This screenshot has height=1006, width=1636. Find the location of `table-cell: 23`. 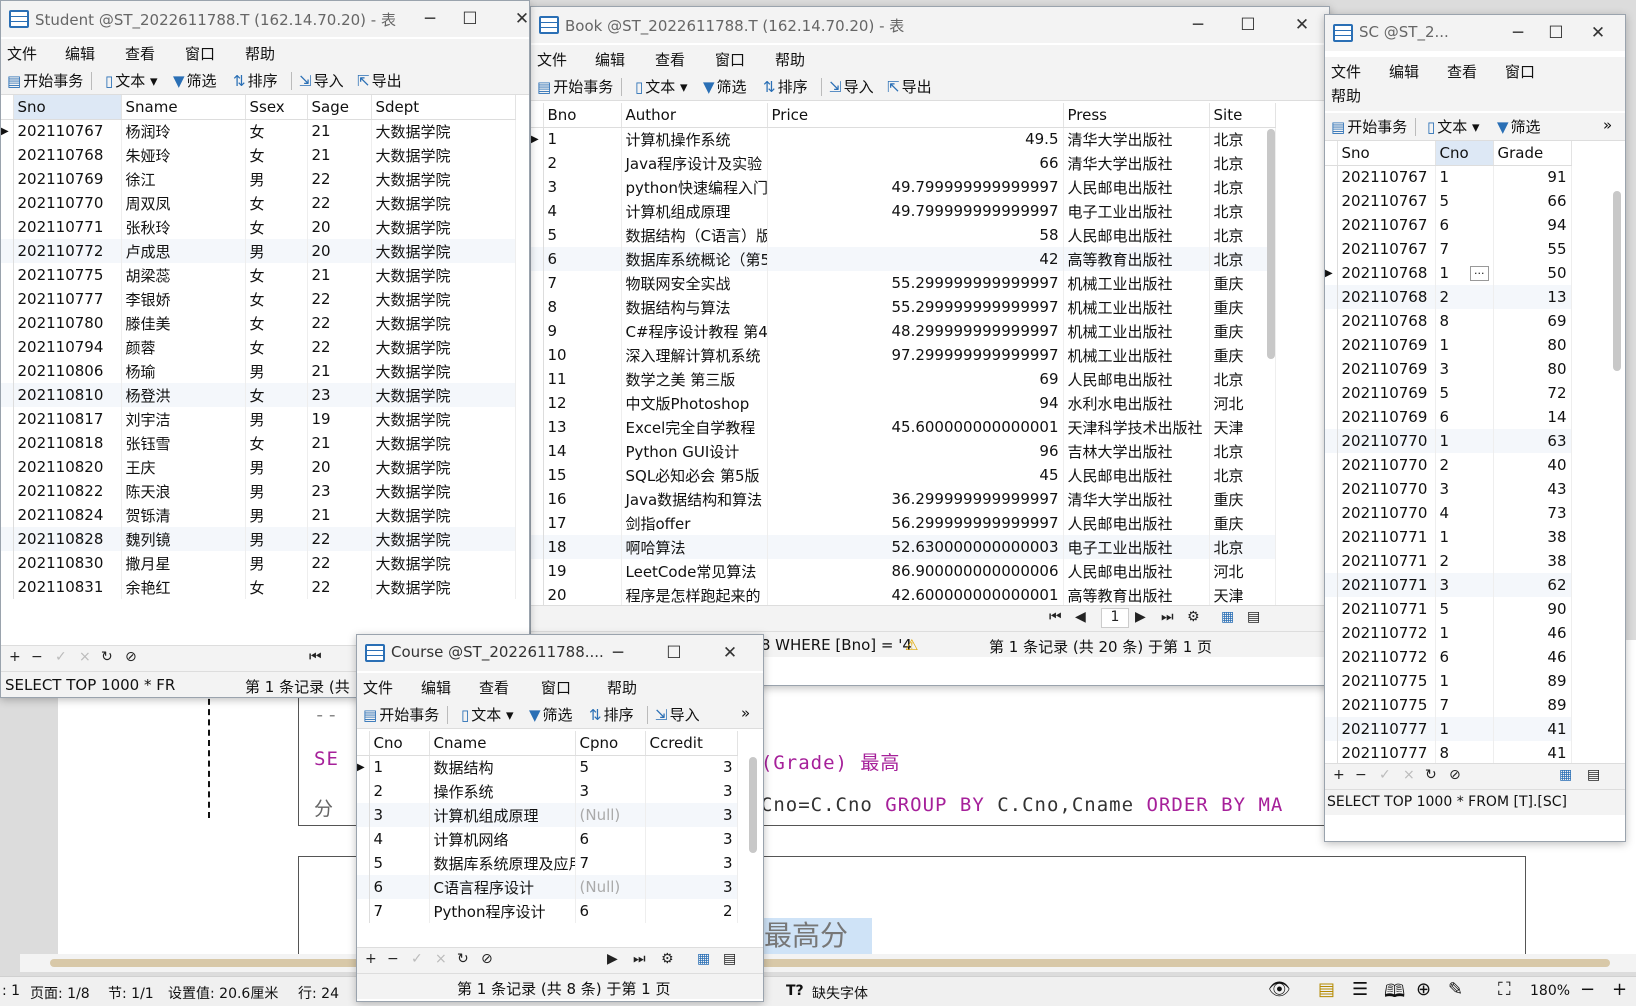

table-cell: 23 is located at coordinates (339, 491).